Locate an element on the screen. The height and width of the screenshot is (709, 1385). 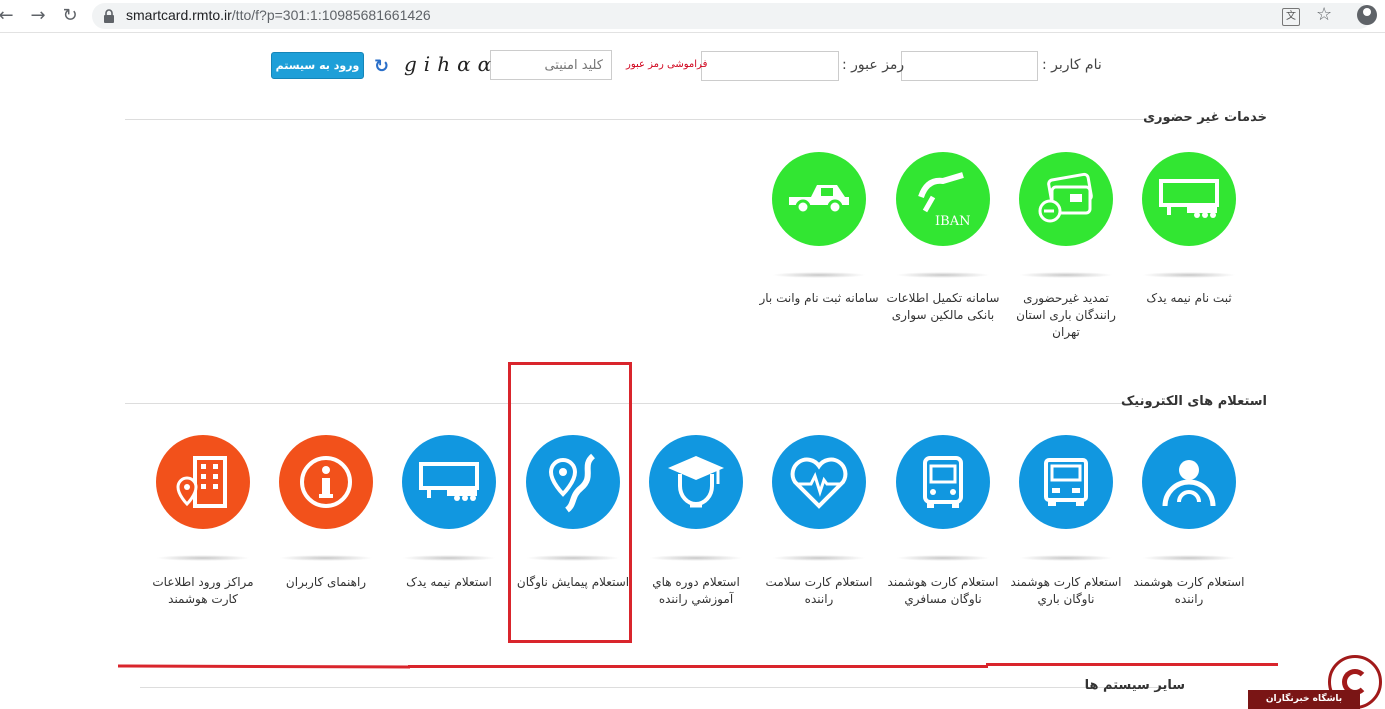
refresh-captcha-icon: ↻ is located at coordinates (381, 66).